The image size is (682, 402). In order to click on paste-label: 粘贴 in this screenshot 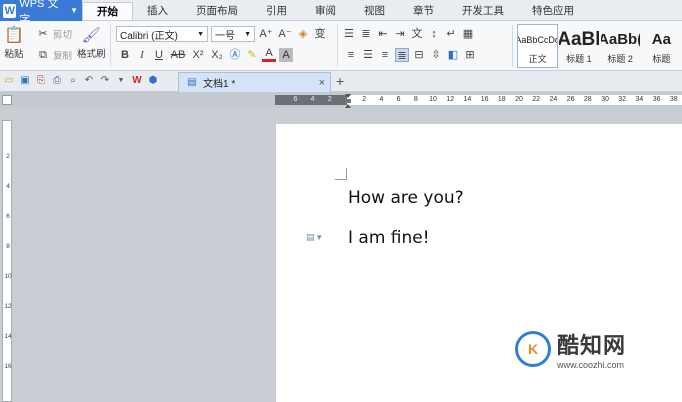, I will do `click(14, 54)`.